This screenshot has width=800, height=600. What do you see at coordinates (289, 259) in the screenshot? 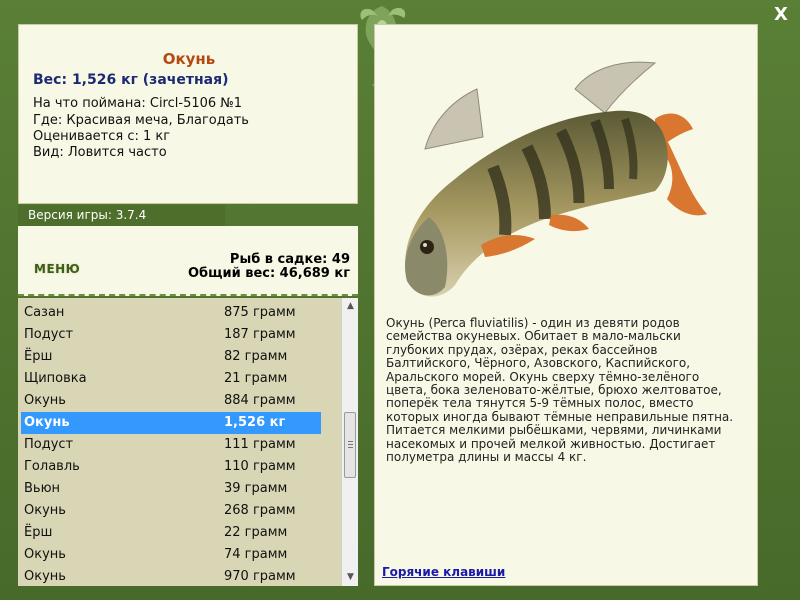
I see `keepnet-count: Рыб в садке: 49` at bounding box center [289, 259].